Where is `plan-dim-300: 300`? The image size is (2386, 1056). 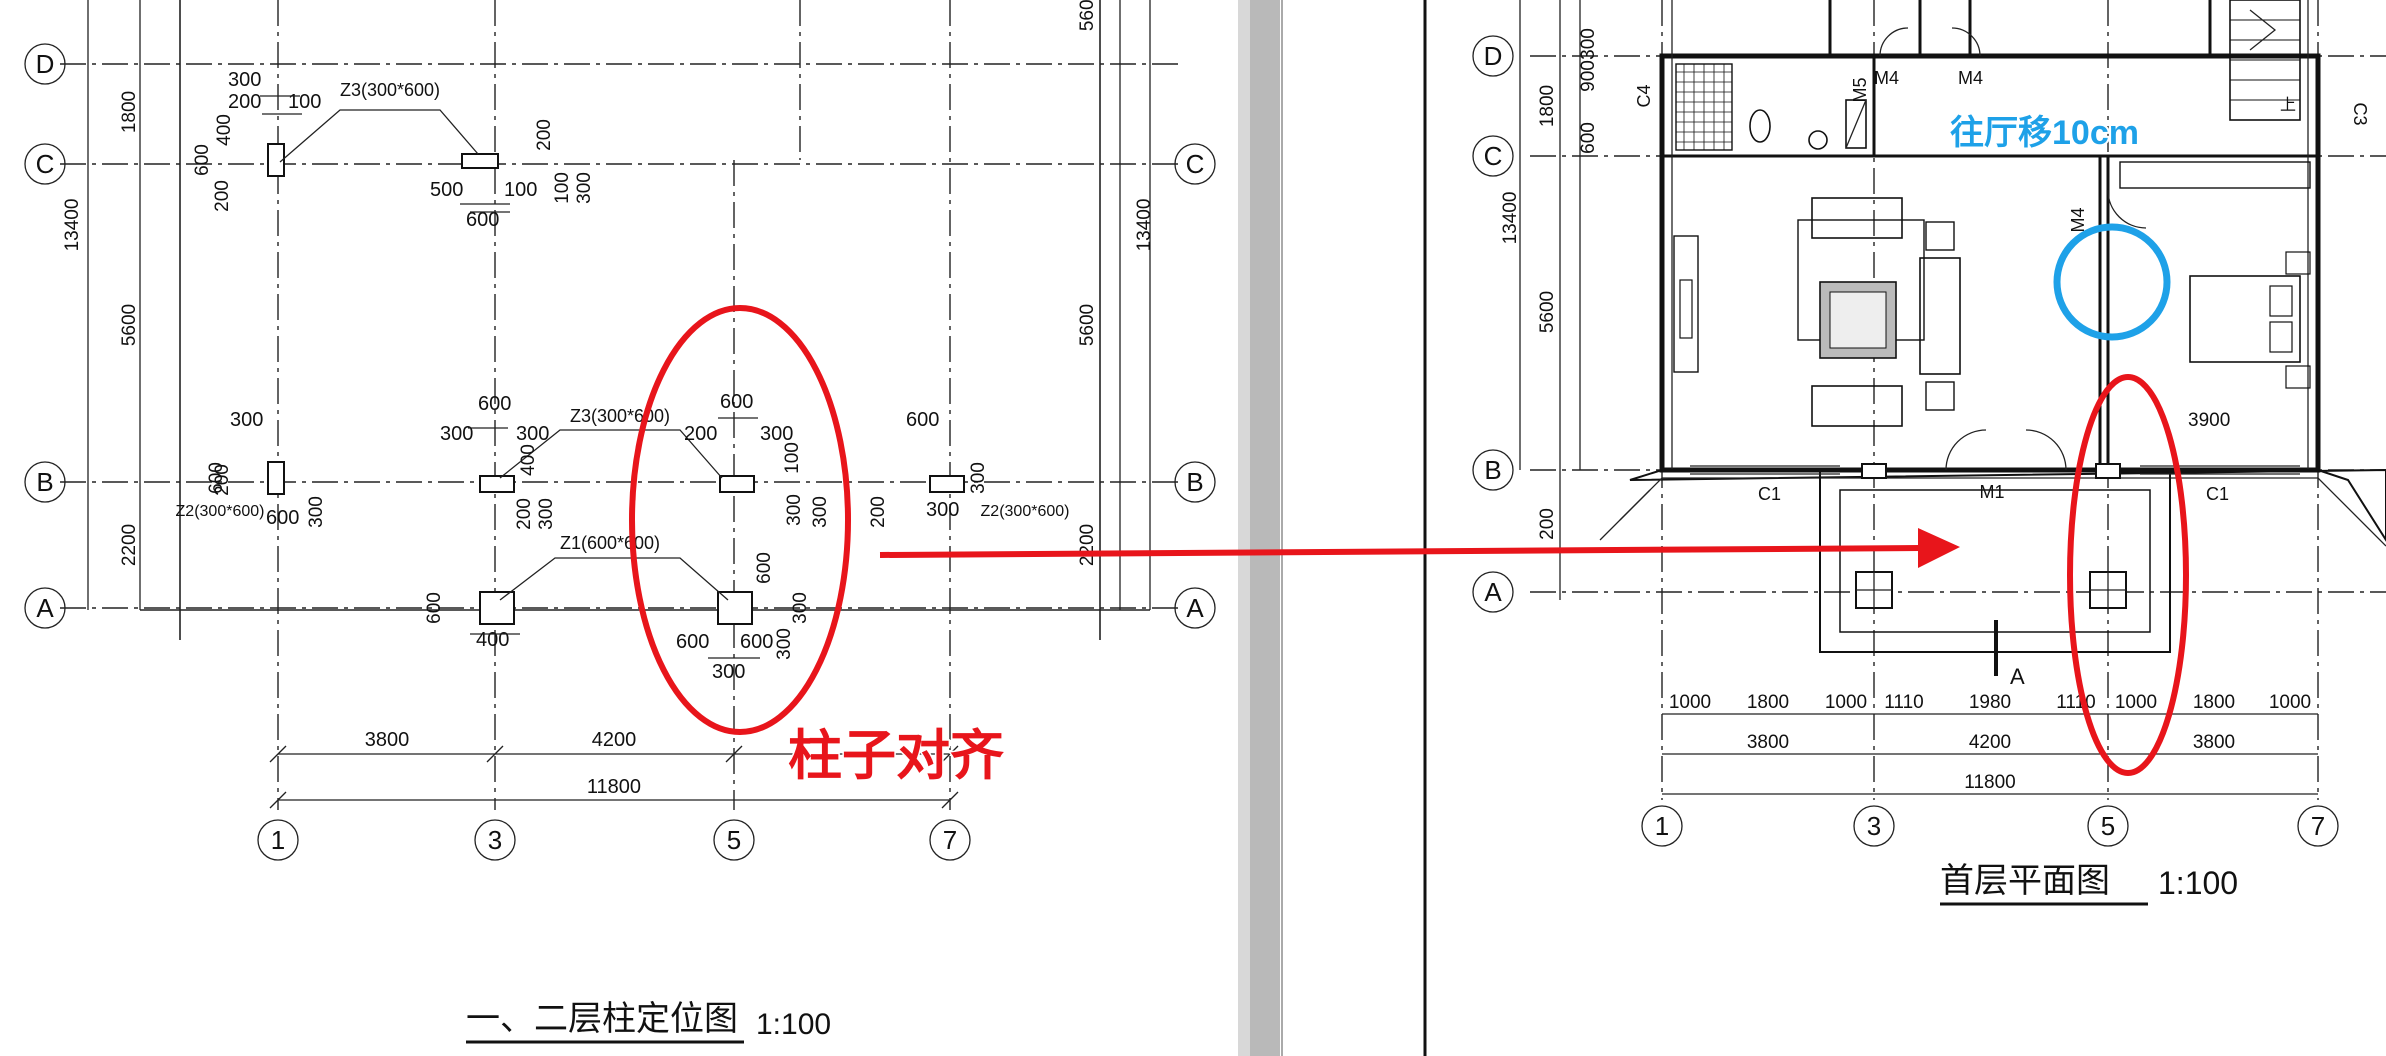
plan-dim-300: 300 is located at coordinates (1588, 44).